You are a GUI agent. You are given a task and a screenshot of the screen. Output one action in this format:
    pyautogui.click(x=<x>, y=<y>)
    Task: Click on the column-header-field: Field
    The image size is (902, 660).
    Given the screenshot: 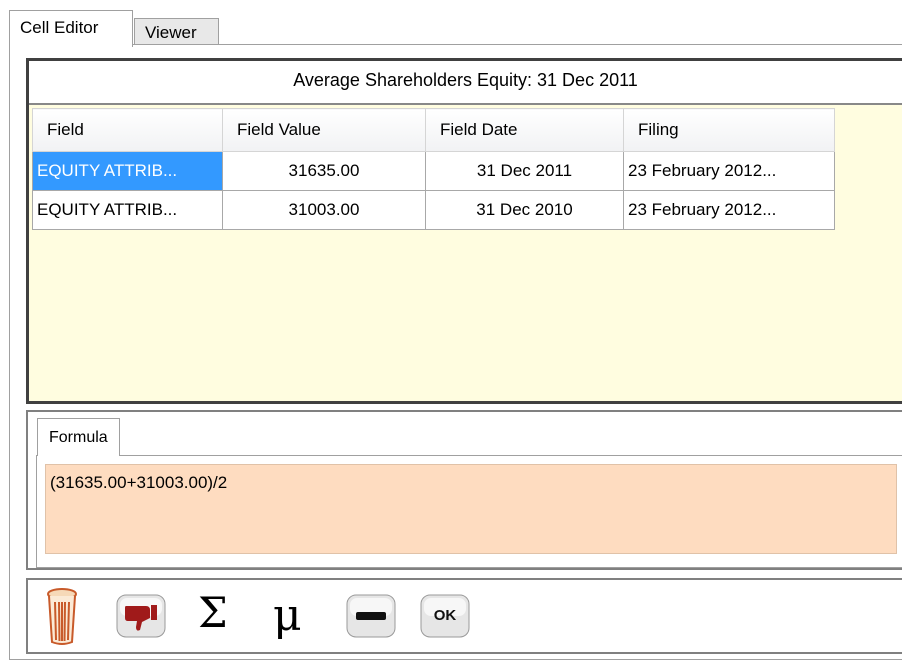 What is the action you would take?
    pyautogui.click(x=127, y=130)
    